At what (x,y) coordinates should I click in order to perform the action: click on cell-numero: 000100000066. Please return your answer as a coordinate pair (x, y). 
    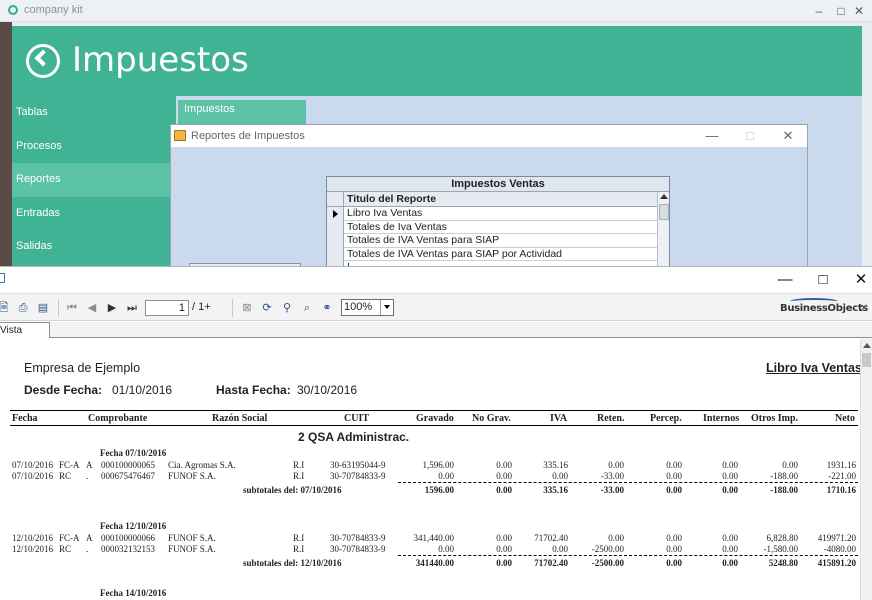
    Looking at the image, I should click on (128, 538).